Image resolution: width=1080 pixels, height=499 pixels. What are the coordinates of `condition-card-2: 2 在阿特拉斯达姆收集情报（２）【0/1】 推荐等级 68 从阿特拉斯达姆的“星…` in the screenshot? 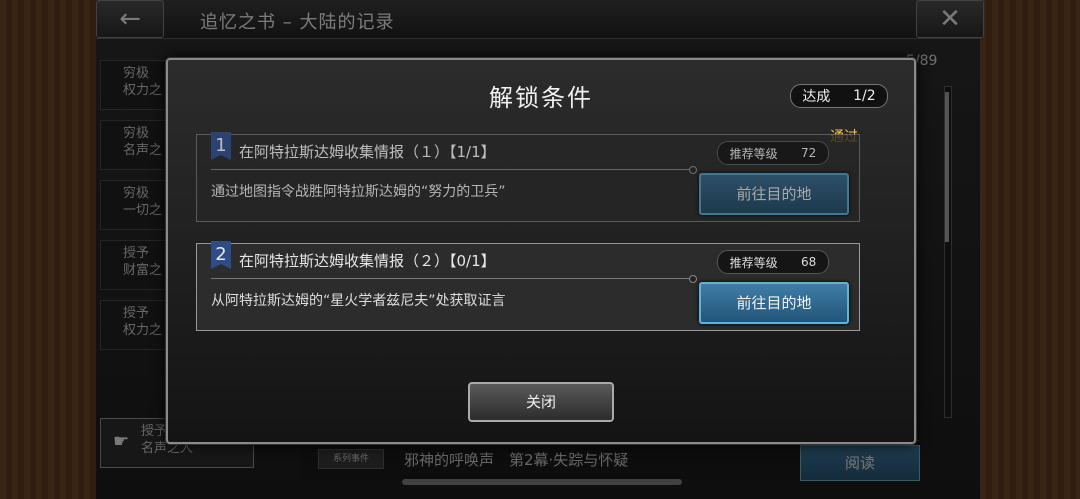 It's located at (528, 286).